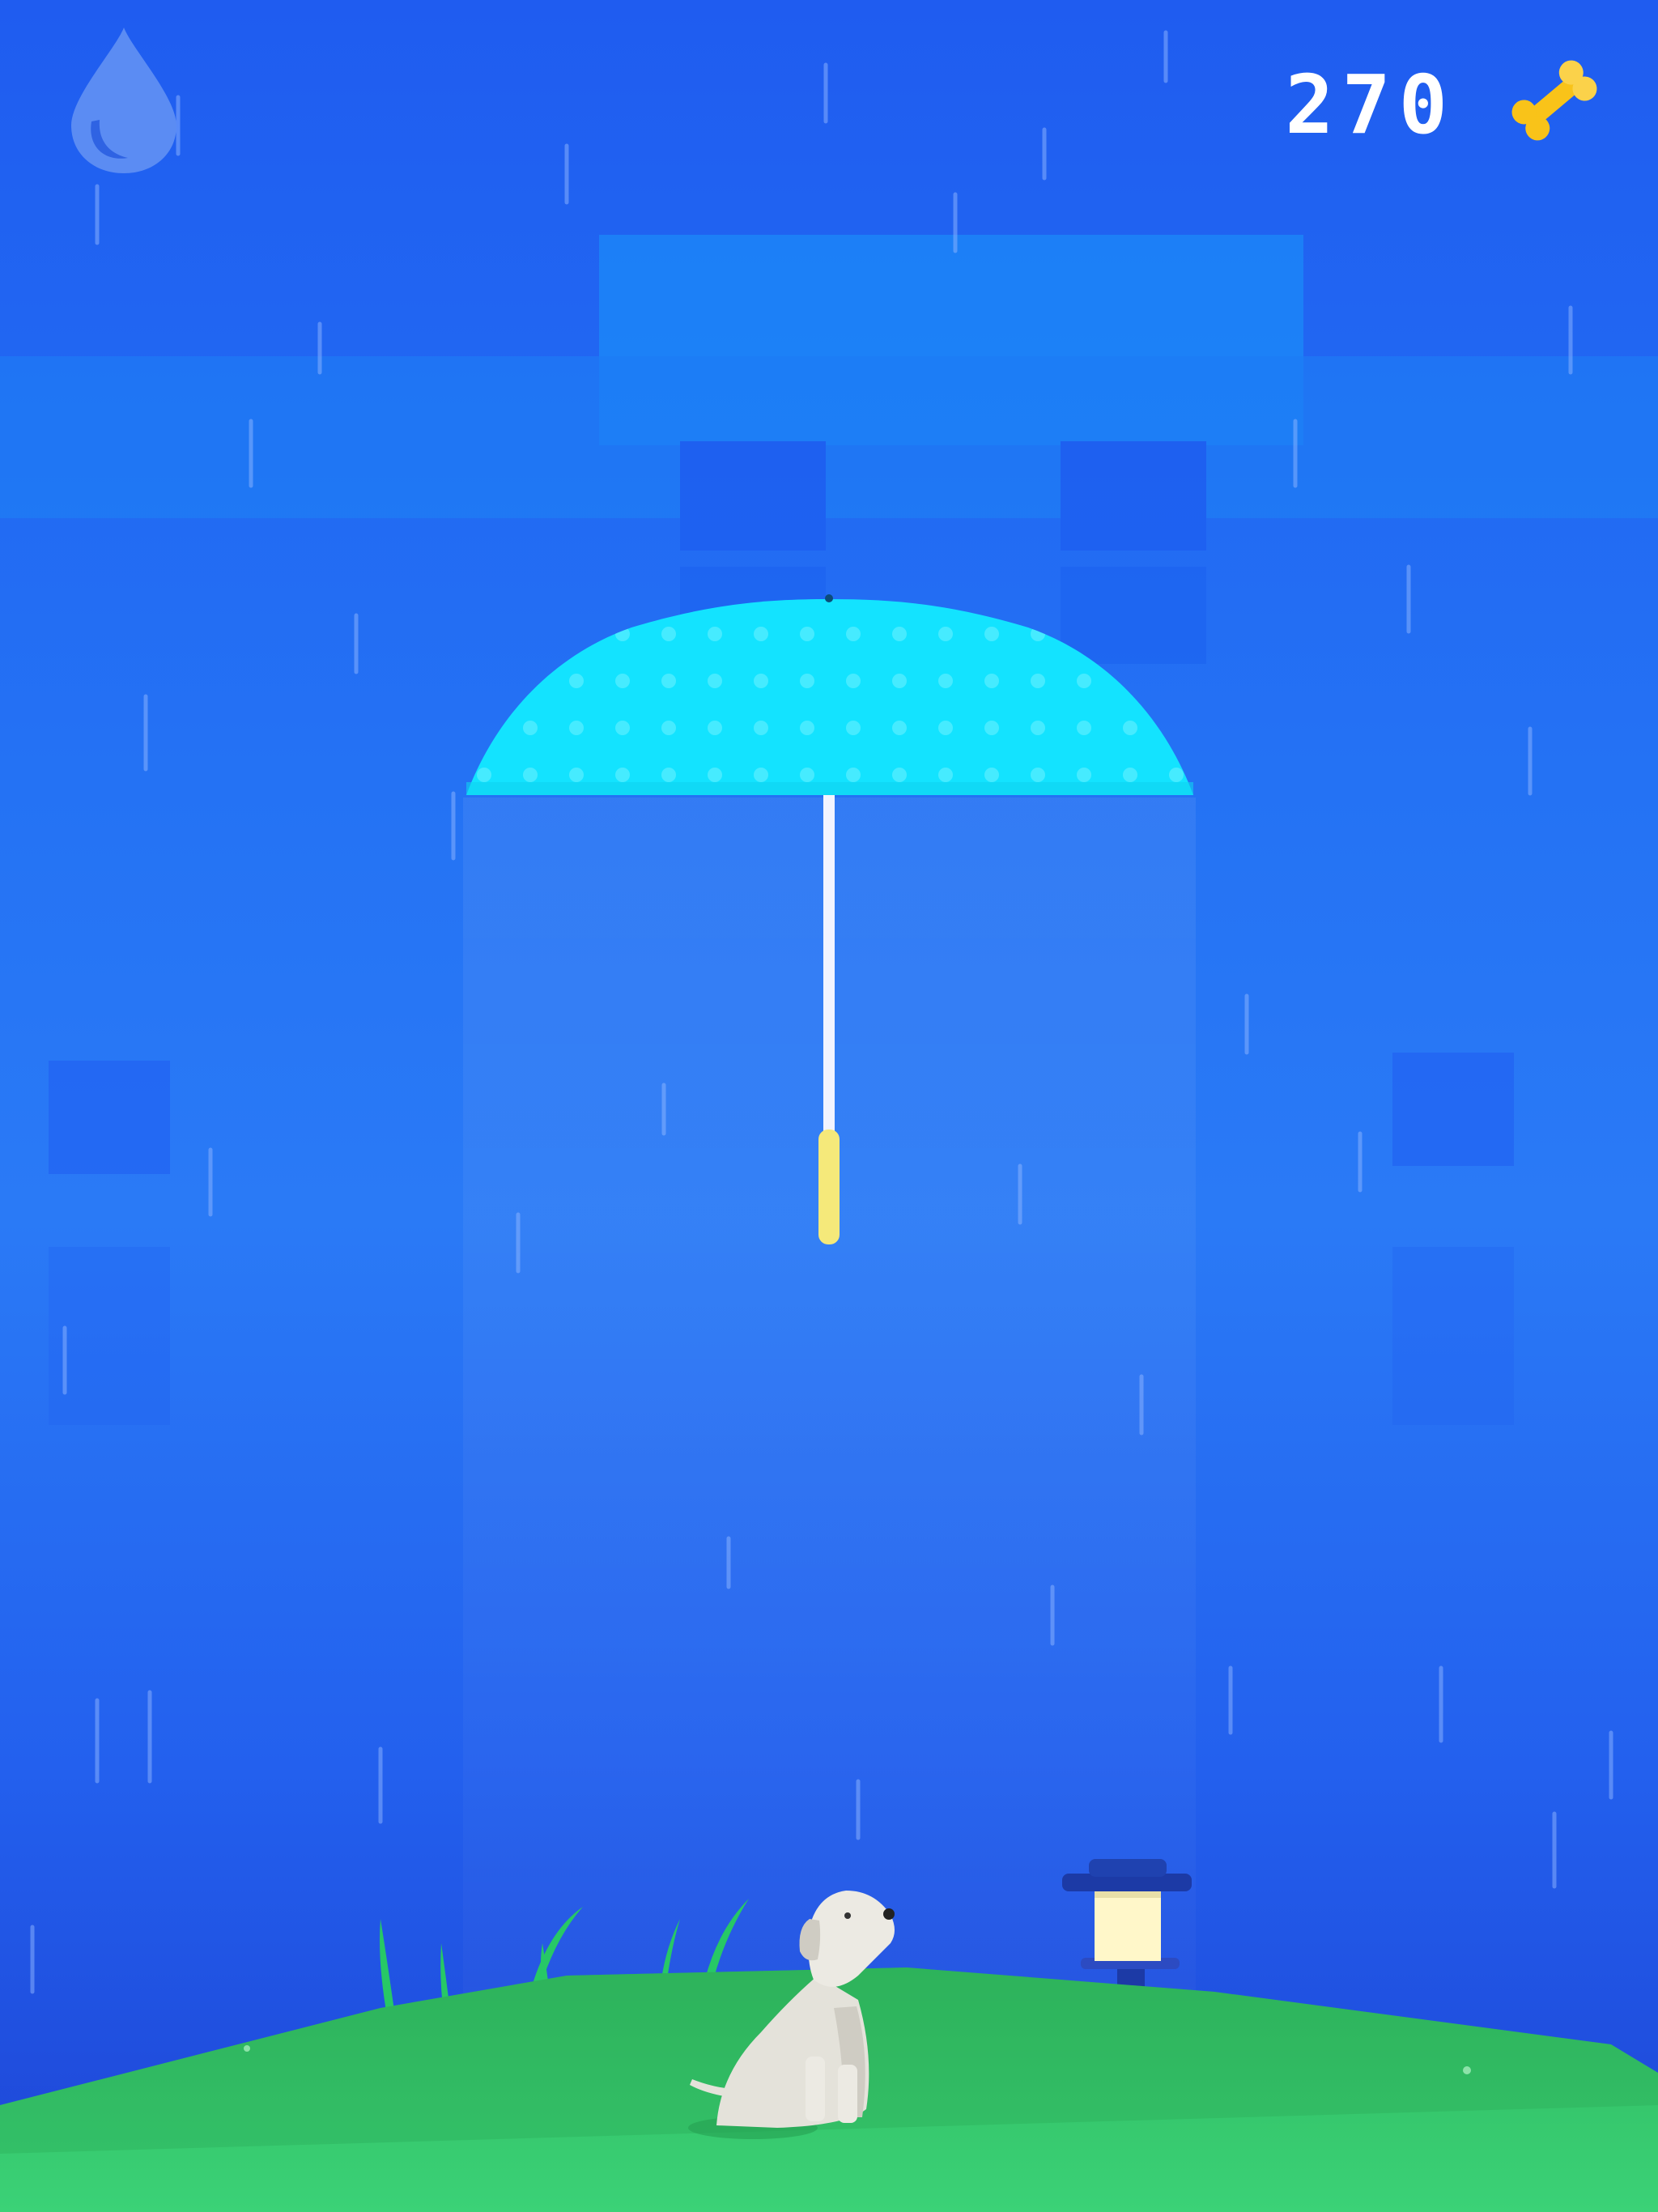  What do you see at coordinates (889, 1914) in the screenshot?
I see `dog-nose` at bounding box center [889, 1914].